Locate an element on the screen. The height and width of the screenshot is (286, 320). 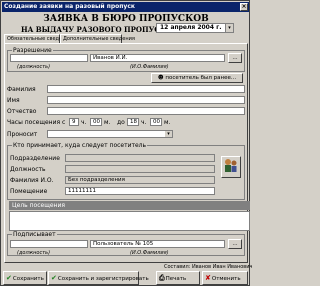
hours-label: Часы посещения с is located at coordinates (36, 122).